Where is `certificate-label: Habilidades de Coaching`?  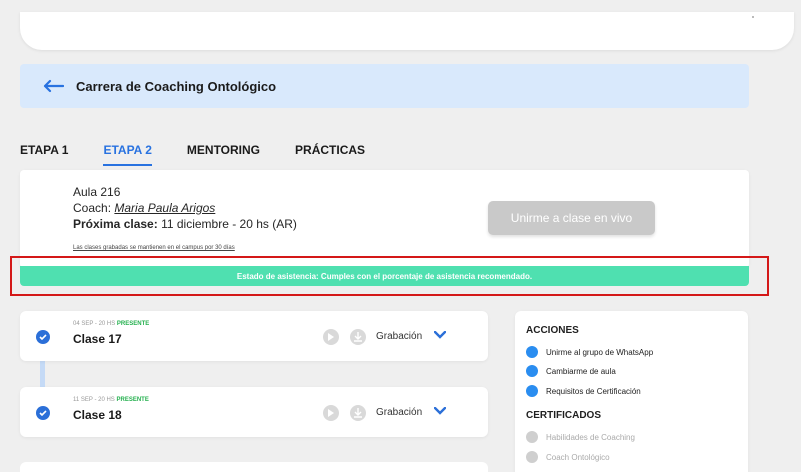 certificate-label: Habilidades de Coaching is located at coordinates (590, 437).